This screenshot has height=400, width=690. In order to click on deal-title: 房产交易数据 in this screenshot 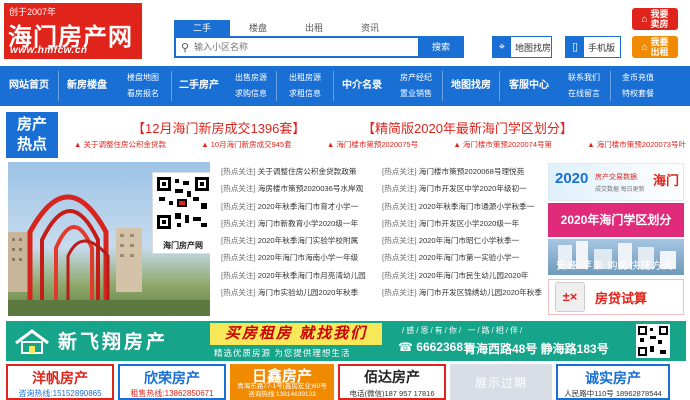, I will do `click(616, 177)`.